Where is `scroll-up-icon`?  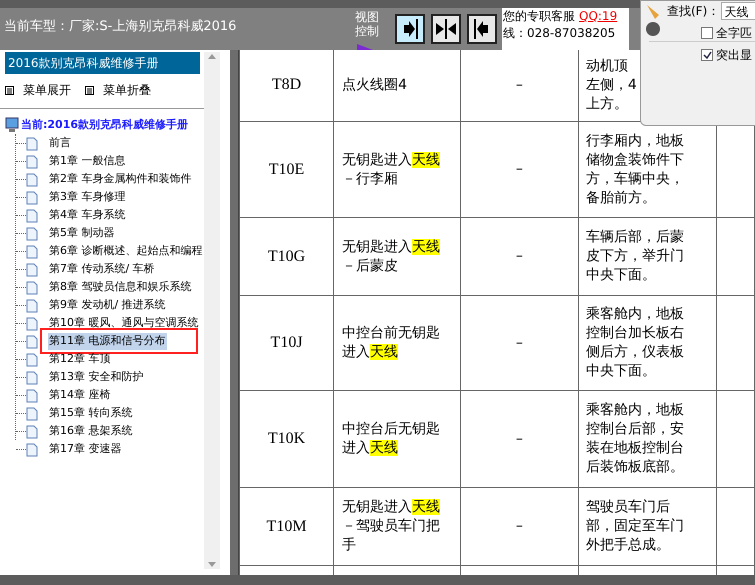
scroll-up-icon is located at coordinates (212, 56).